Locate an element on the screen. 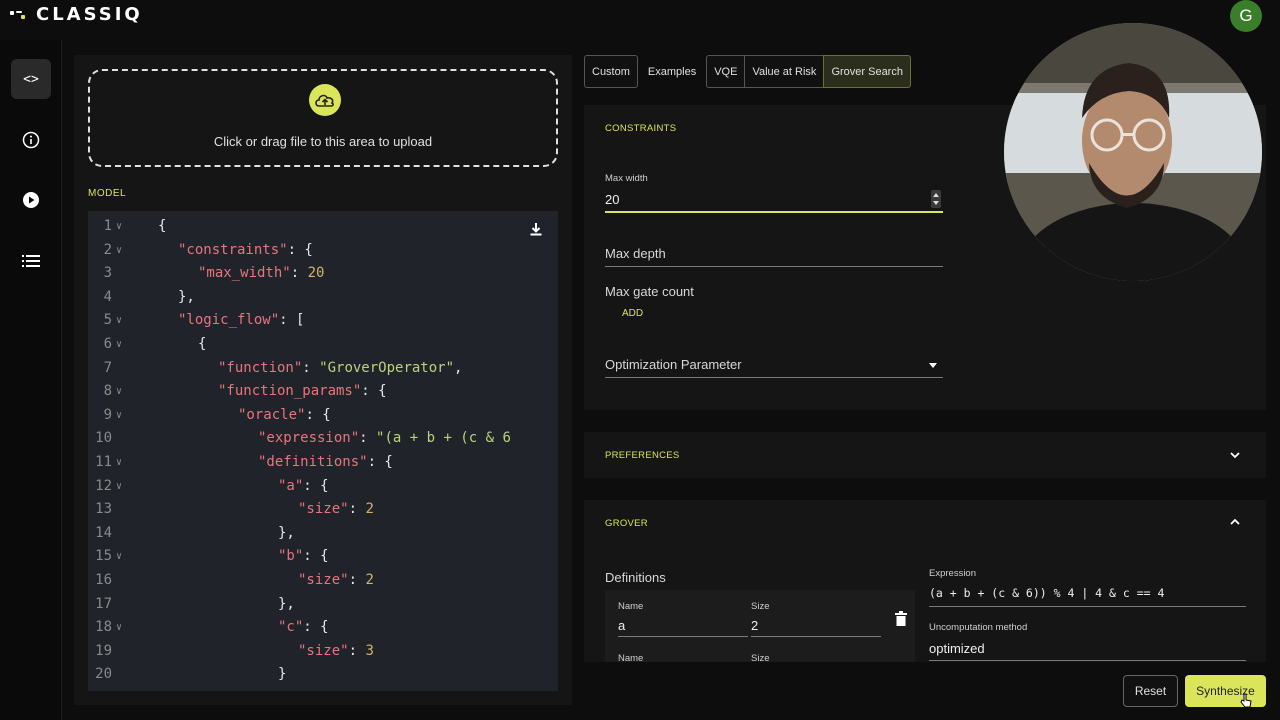 This screenshot has width=1280, height=720. synthesize-button: Synthesize is located at coordinates (1225, 691).